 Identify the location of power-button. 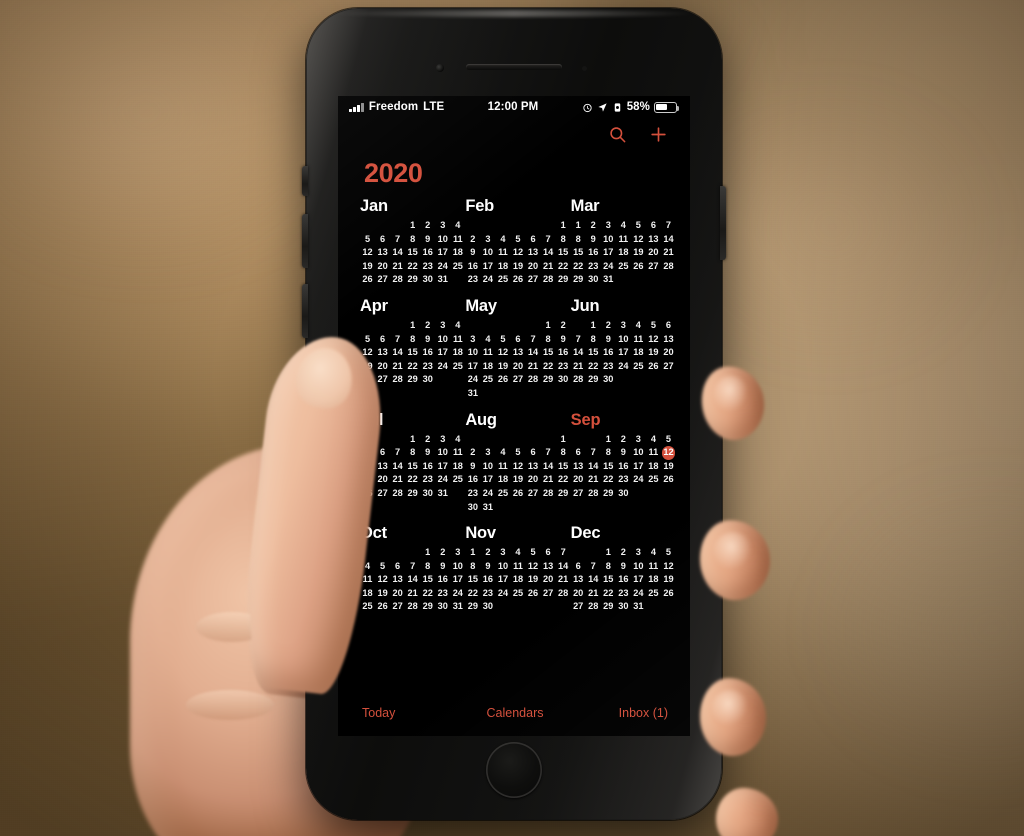
(723, 223).